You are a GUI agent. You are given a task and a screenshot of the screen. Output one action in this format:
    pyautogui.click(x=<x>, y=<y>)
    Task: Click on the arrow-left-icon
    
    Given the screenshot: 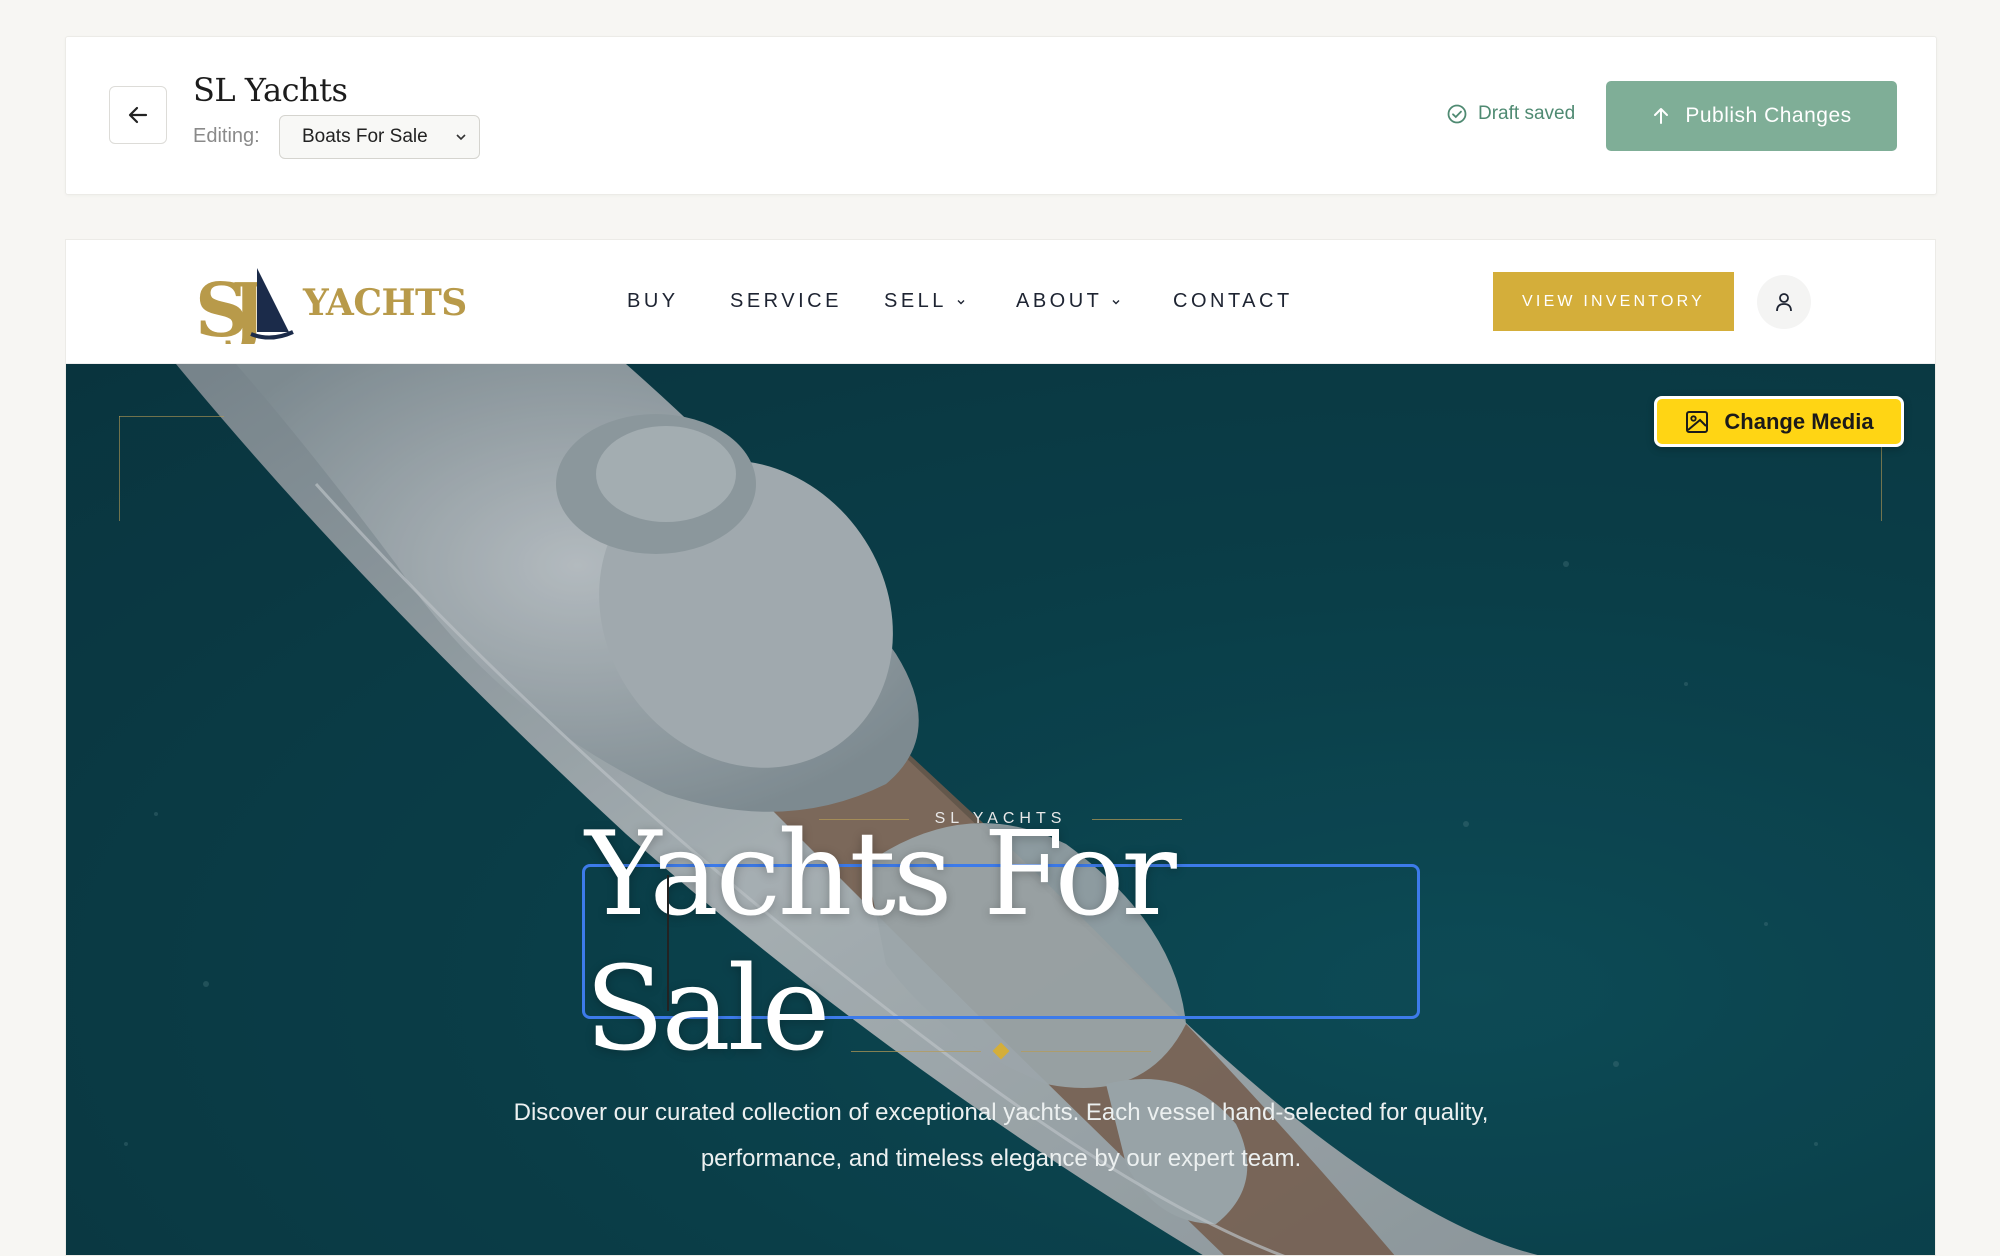 What is the action you would take?
    pyautogui.click(x=138, y=115)
    